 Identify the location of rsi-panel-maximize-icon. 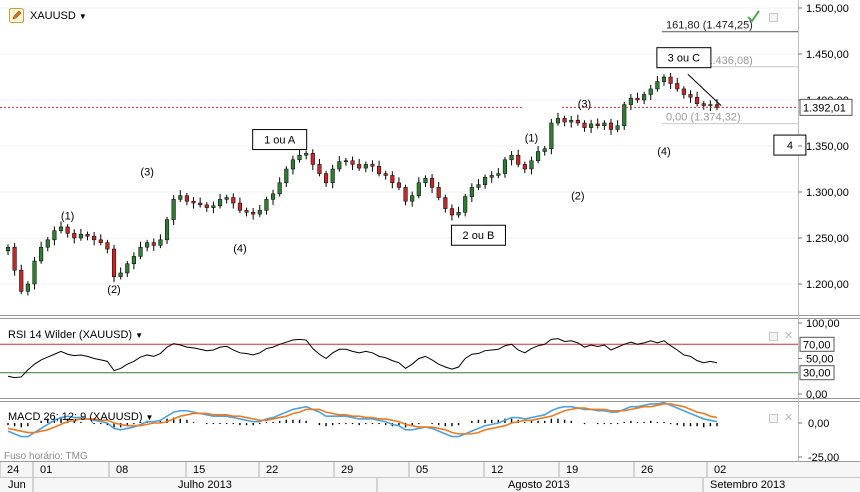
(773, 336).